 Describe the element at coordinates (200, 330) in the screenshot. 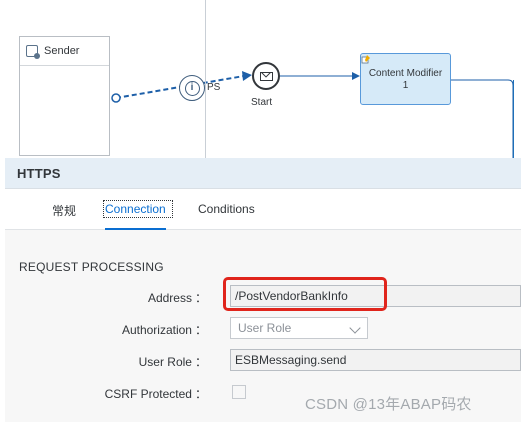

I see `authorization-colon: ：` at that location.